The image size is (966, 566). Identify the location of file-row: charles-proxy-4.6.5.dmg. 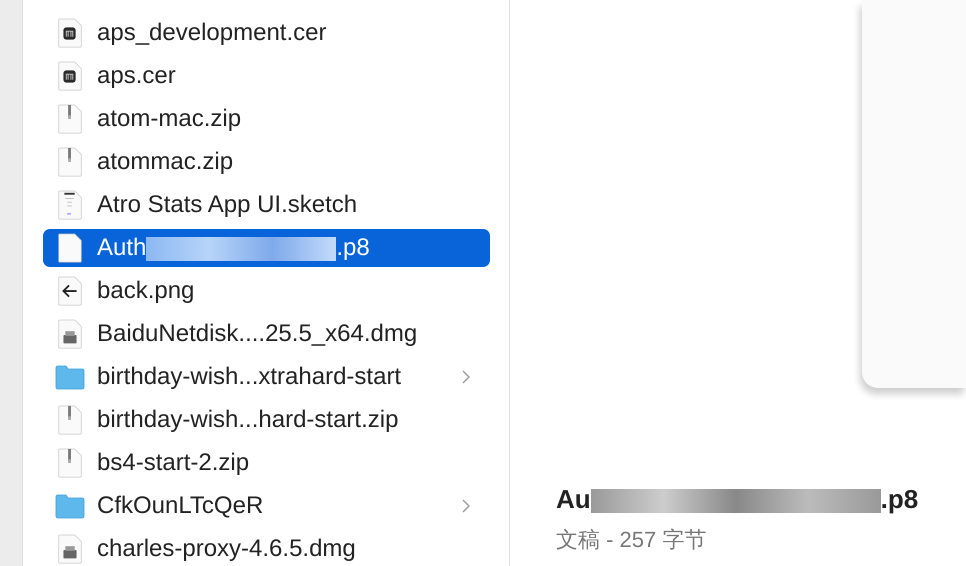
(266, 548).